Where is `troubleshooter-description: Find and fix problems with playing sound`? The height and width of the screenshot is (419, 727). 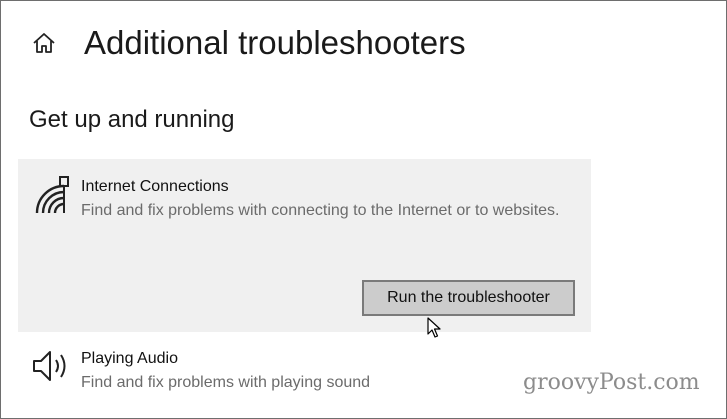 troubleshooter-description: Find and fix problems with playing sound is located at coordinates (226, 382).